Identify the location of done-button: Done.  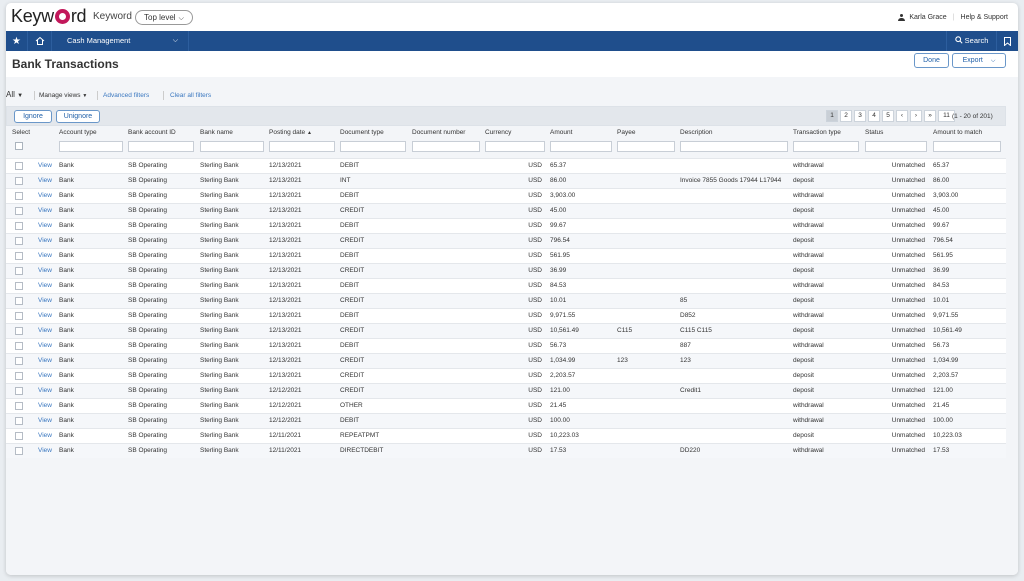
(931, 60).